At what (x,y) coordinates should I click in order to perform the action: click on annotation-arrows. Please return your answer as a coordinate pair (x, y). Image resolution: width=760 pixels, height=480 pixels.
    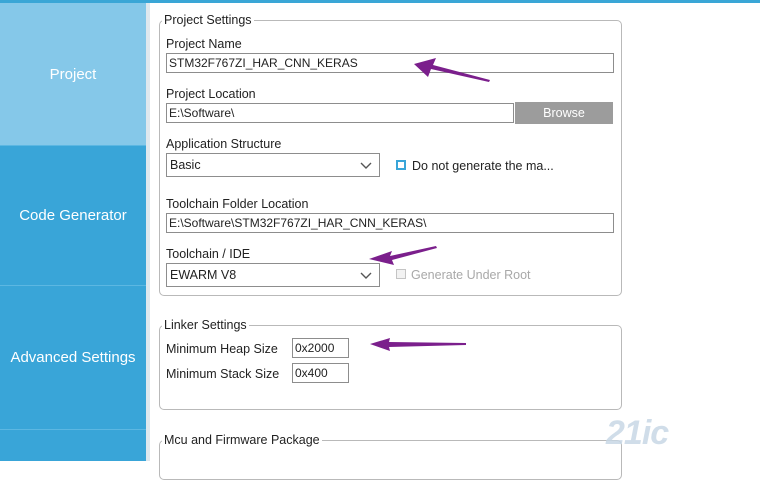
    Looking at the image, I should click on (429, 204).